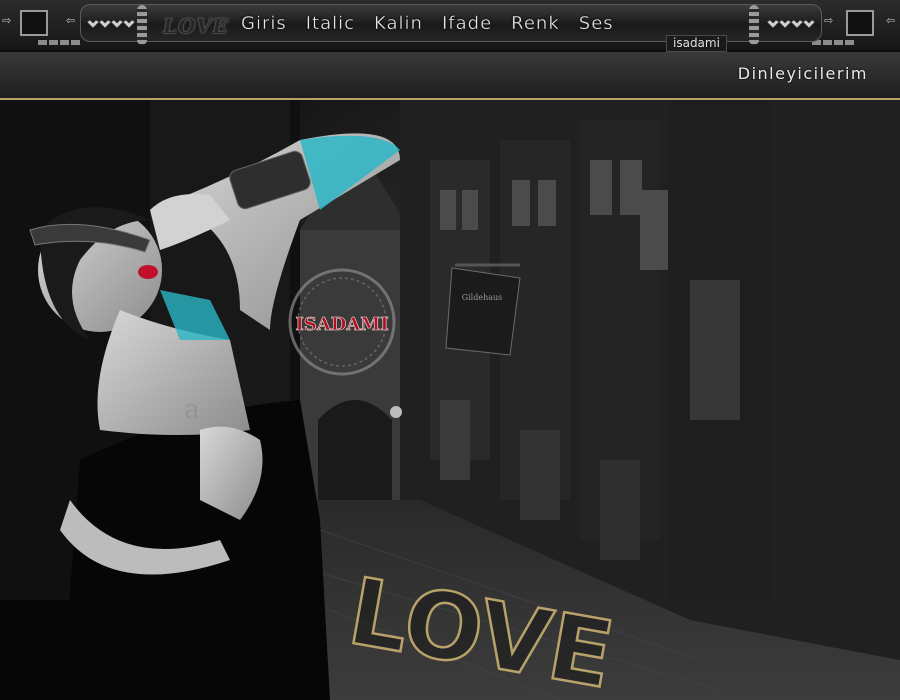 The height and width of the screenshot is (700, 900). I want to click on menu-logo: LOVE, so click(196, 26).